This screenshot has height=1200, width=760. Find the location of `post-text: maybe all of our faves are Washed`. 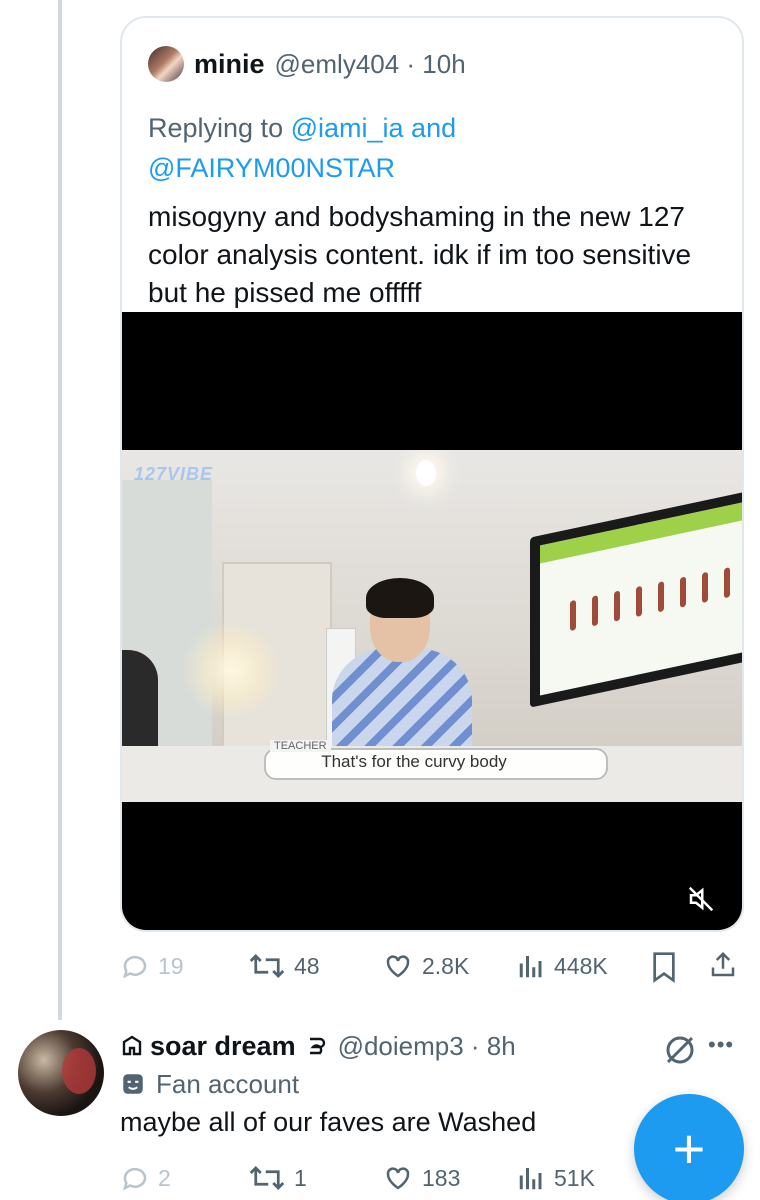

post-text: maybe all of our faves are Washed is located at coordinates (328, 1122).